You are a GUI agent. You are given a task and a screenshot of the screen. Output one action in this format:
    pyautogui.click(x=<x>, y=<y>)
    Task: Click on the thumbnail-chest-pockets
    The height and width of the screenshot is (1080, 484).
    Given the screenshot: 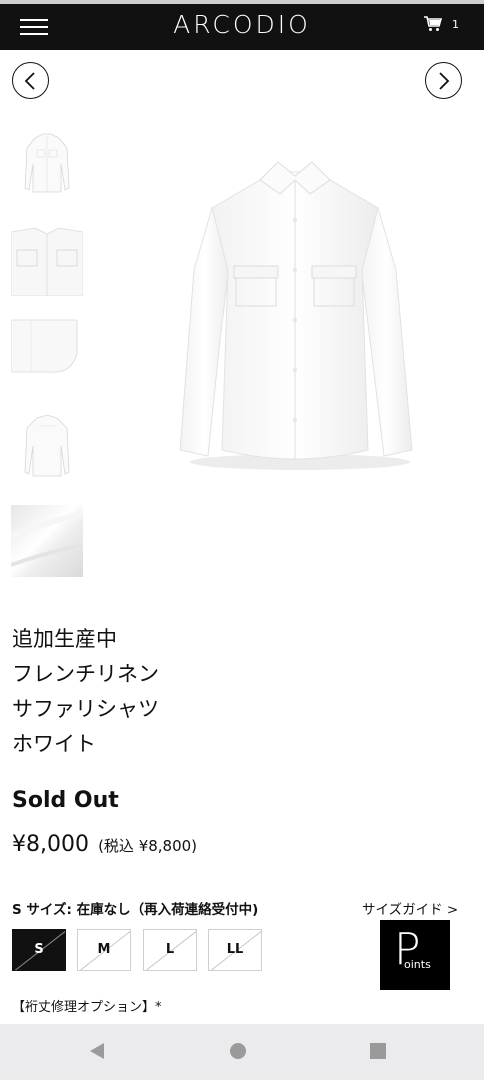 What is the action you would take?
    pyautogui.click(x=47, y=260)
    